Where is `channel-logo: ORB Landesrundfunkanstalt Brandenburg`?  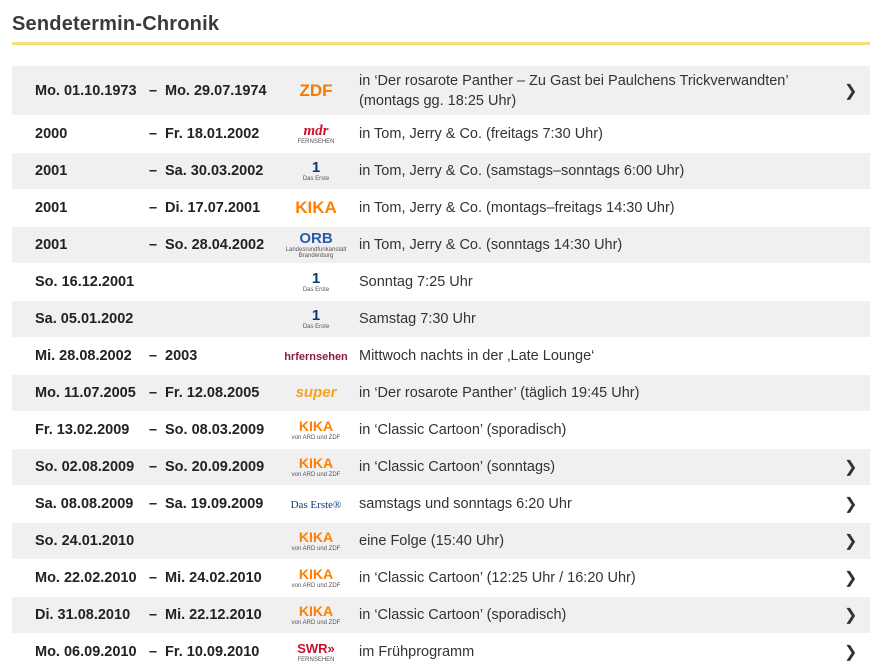
channel-logo: ORB Landesrundfunkanstalt Brandenburg is located at coordinates (316, 245).